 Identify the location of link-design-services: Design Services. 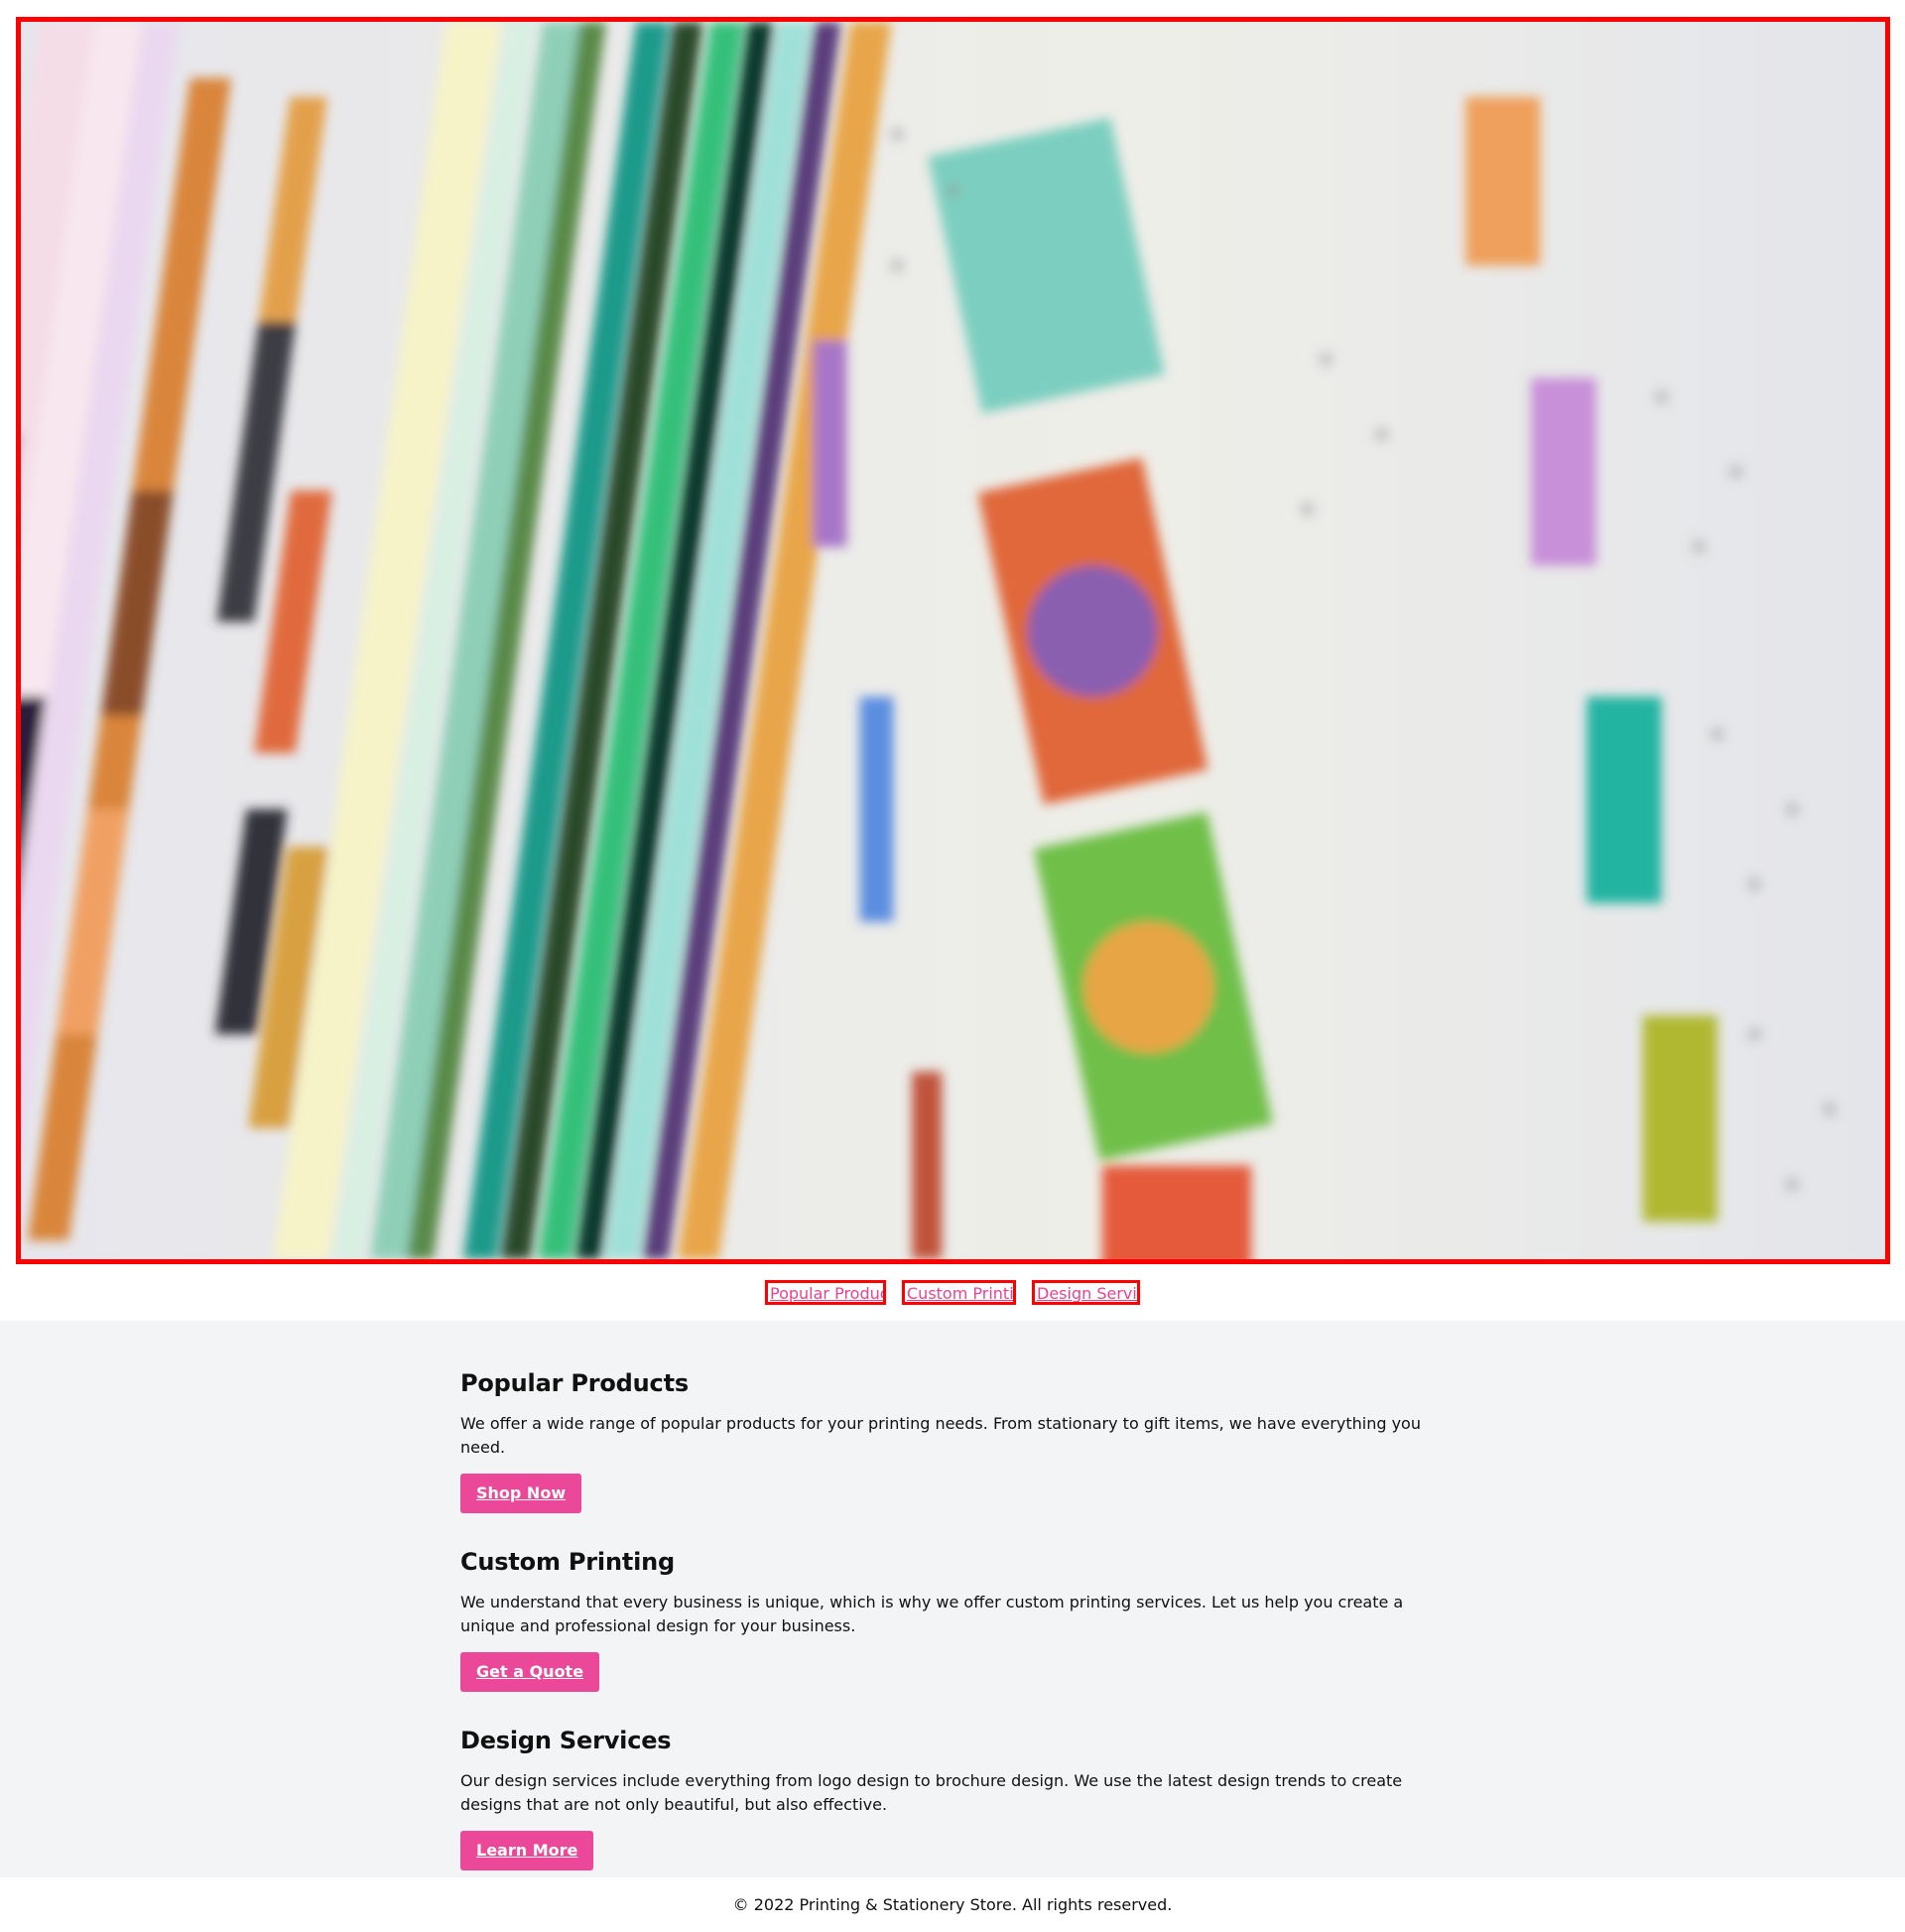
(1086, 1292).